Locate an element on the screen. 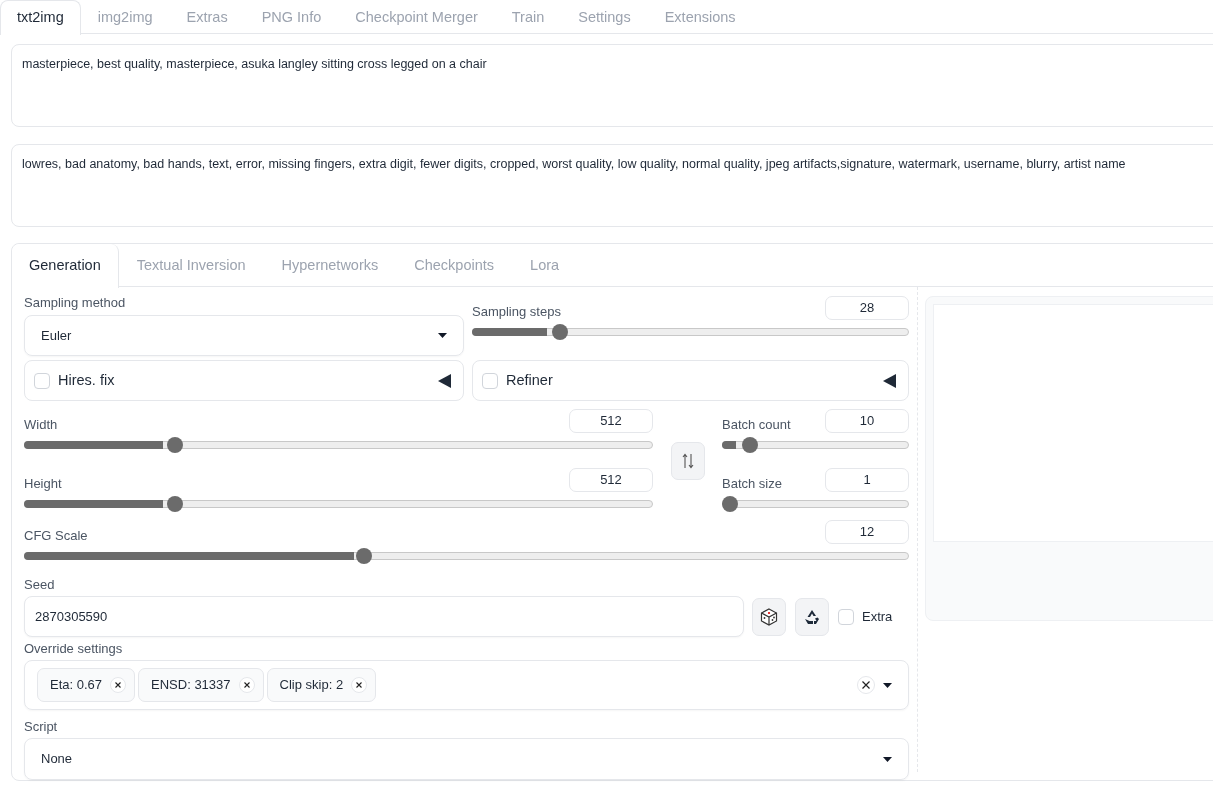 Image resolution: width=1213 pixels, height=793 pixels. slider-label: Height is located at coordinates (43, 483).